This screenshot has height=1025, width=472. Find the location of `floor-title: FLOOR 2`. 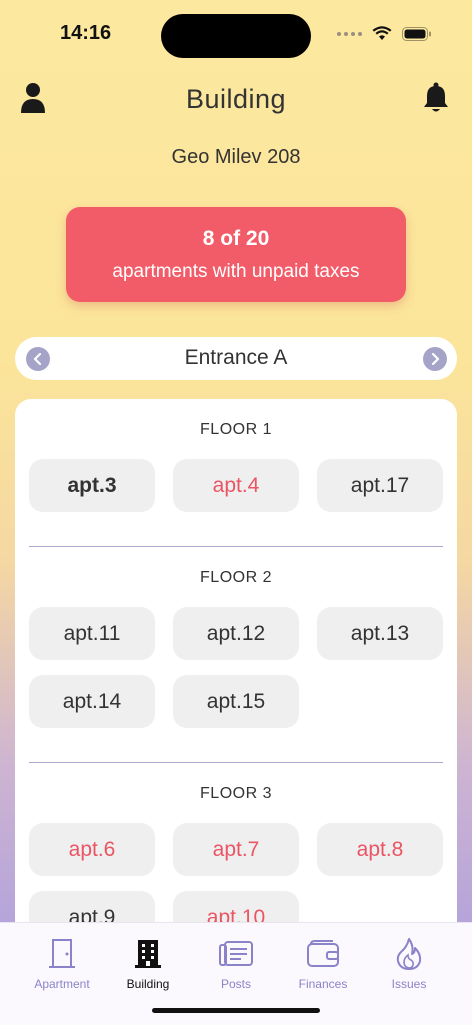

floor-title: FLOOR 2 is located at coordinates (236, 577).